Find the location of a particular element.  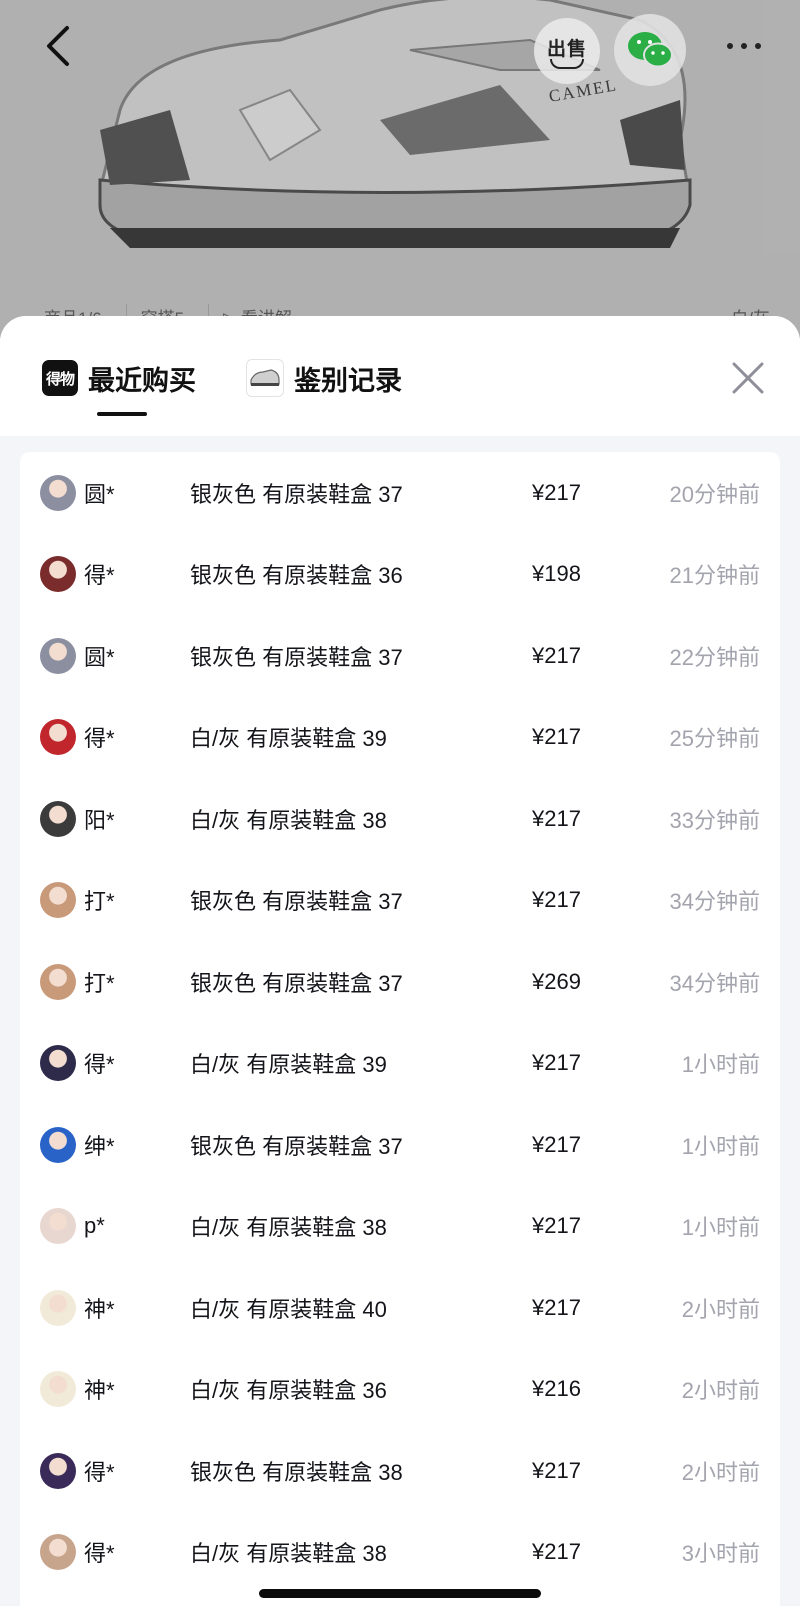

purchase-row: 打* 银灰色 有原装鞋盒 37 ¥269 34分钟前 is located at coordinates (400, 982).